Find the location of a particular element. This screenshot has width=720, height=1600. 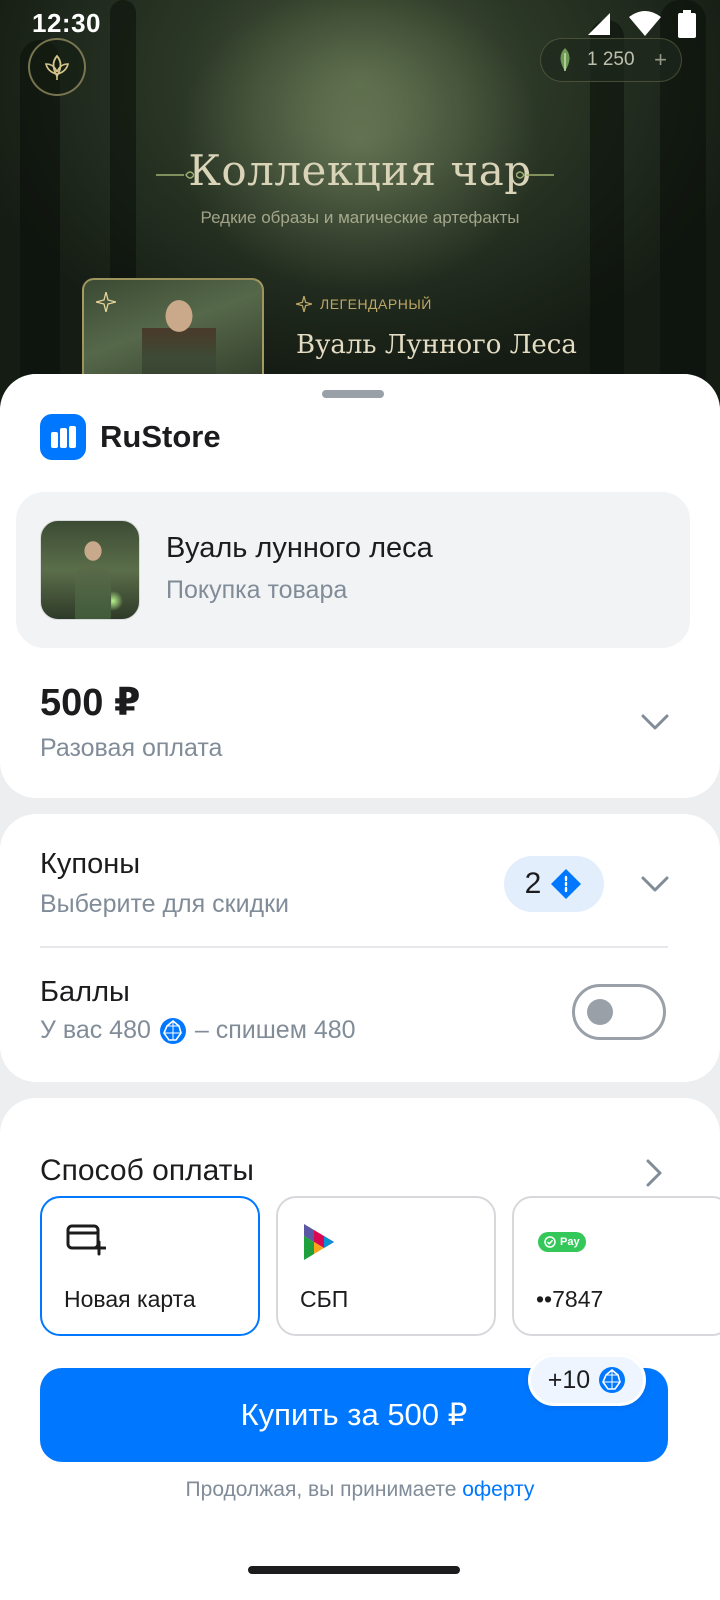

payment-method-sbp: СБП is located at coordinates (386, 1266).